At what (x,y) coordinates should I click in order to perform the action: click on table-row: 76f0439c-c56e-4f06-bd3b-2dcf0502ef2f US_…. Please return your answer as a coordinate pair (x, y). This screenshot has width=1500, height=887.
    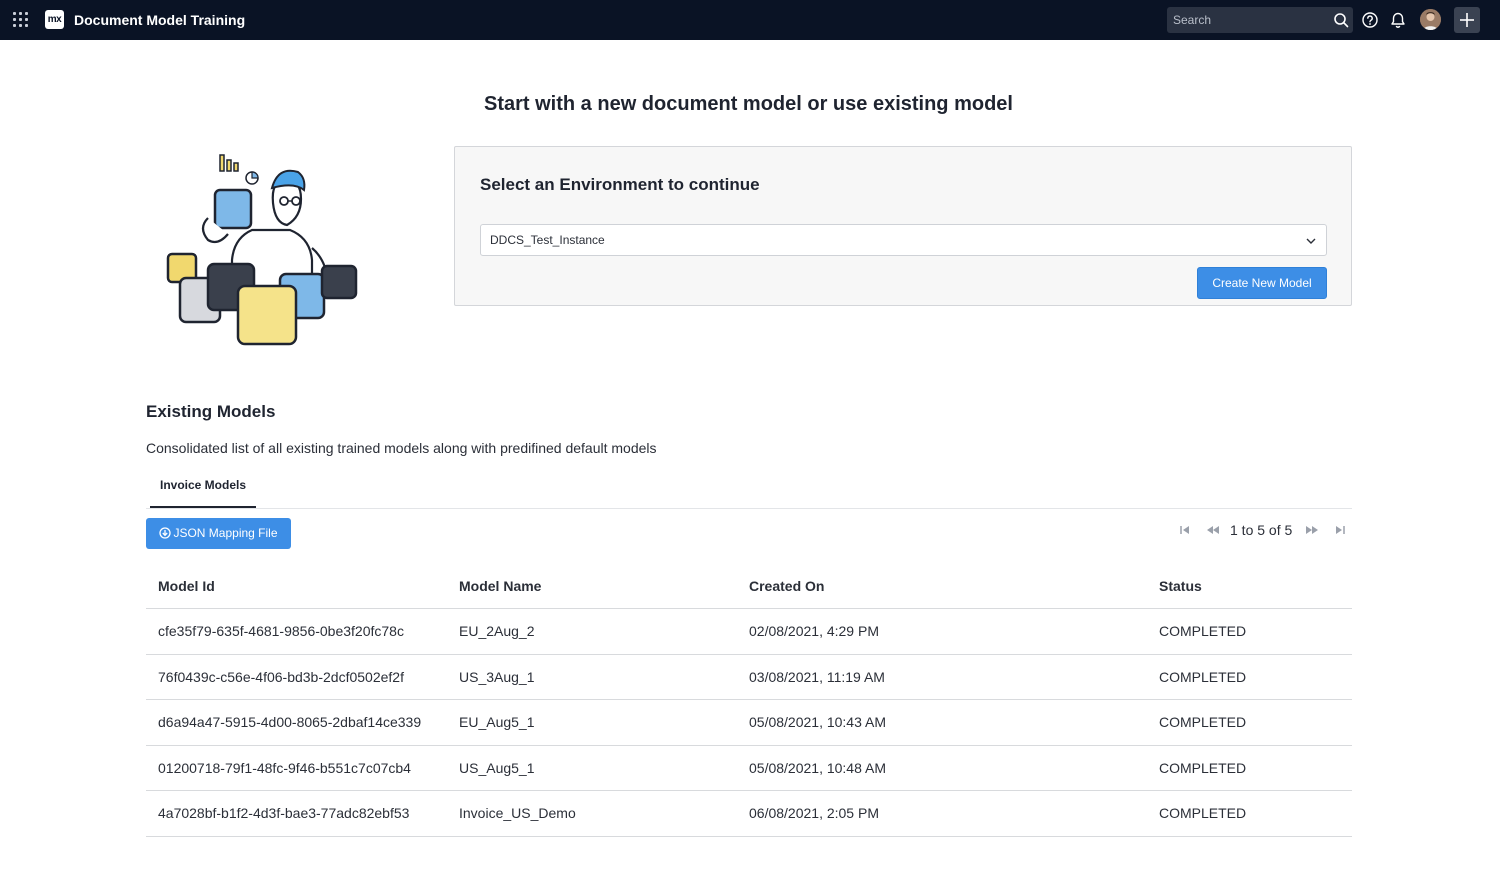
    Looking at the image, I should click on (749, 677).